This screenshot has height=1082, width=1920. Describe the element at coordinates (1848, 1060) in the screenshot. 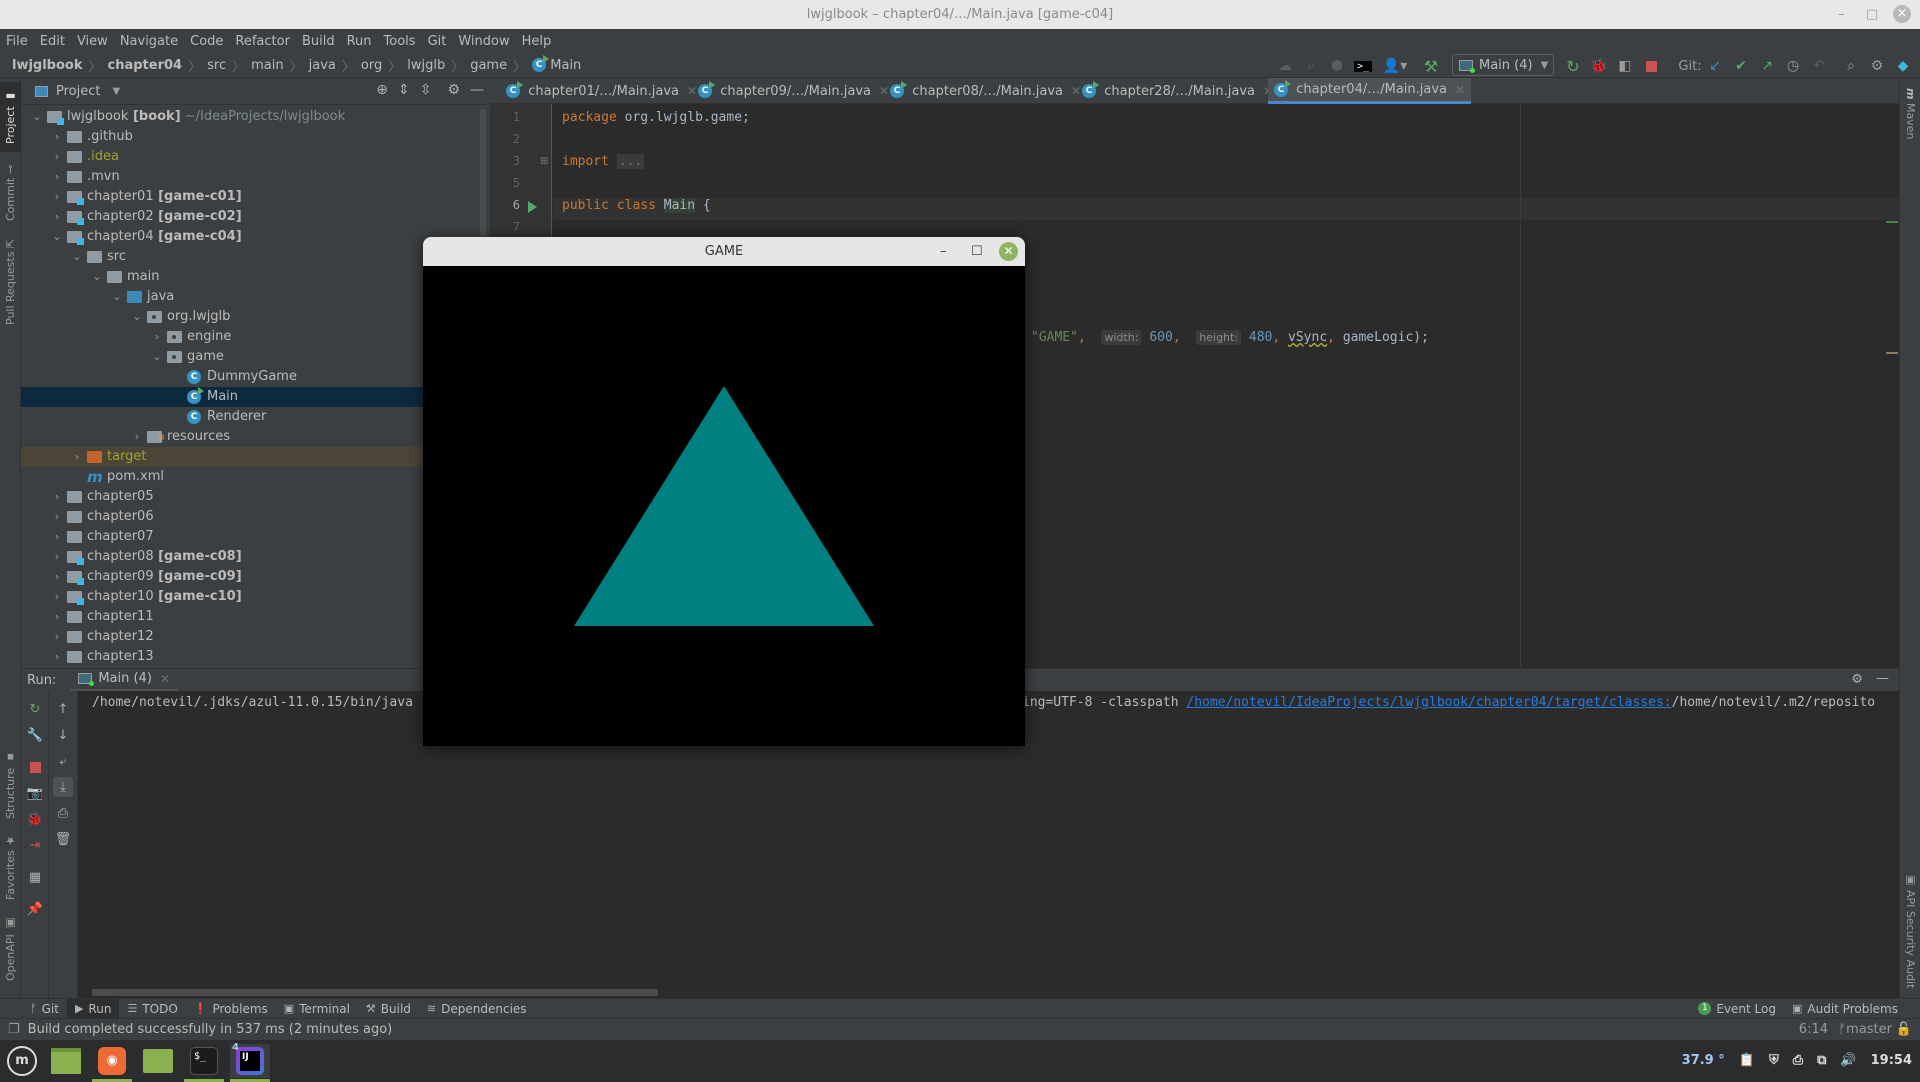

I see `volume-icon: 🔊` at that location.